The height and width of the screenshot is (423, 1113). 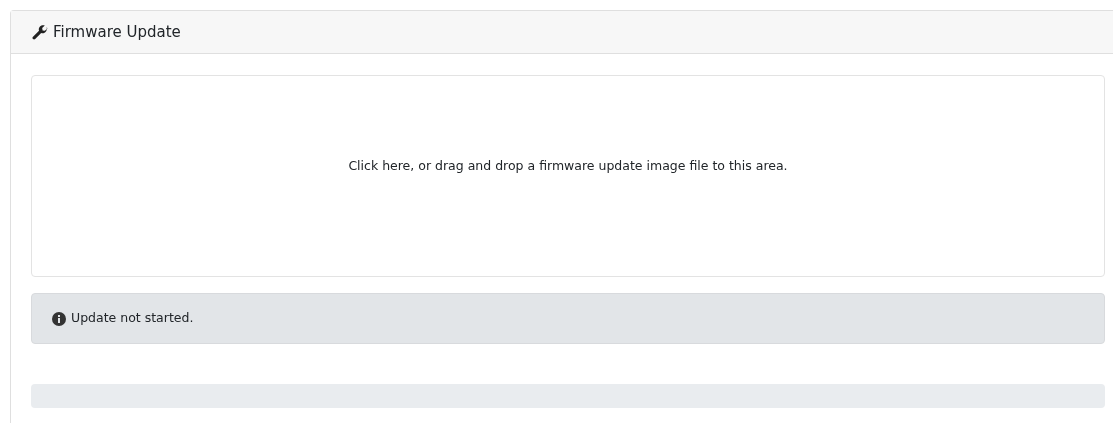 What do you see at coordinates (40, 32) in the screenshot?
I see `wrench-icon` at bounding box center [40, 32].